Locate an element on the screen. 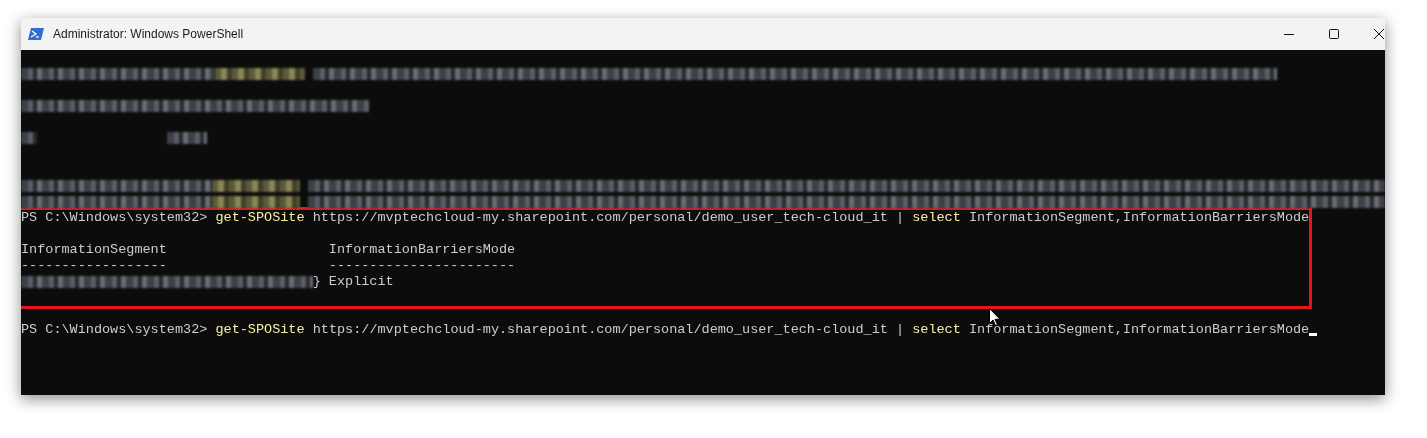 This screenshot has width=1427, height=438. powershell-icon is located at coordinates (36, 34).